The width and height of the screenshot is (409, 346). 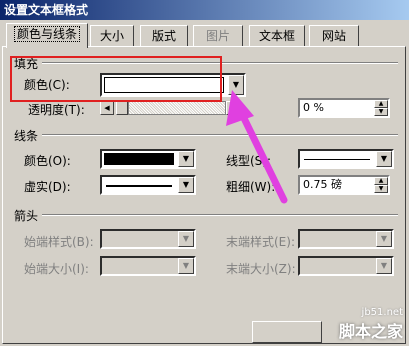 What do you see at coordinates (218, 36) in the screenshot?
I see `tab-picture: 图片` at bounding box center [218, 36].